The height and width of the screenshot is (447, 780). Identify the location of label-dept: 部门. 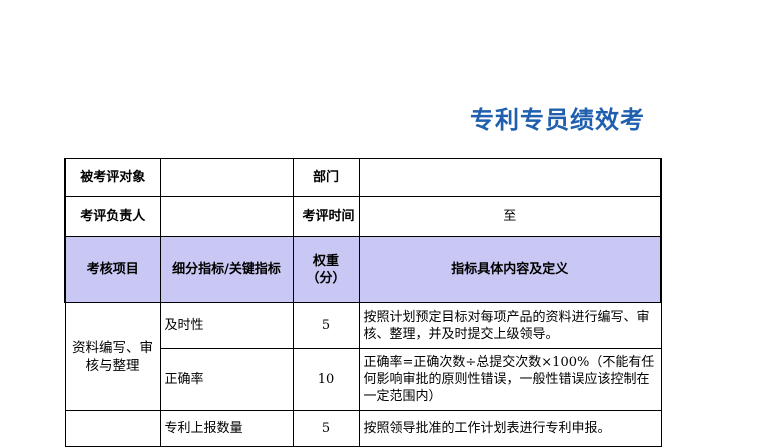
(326, 177).